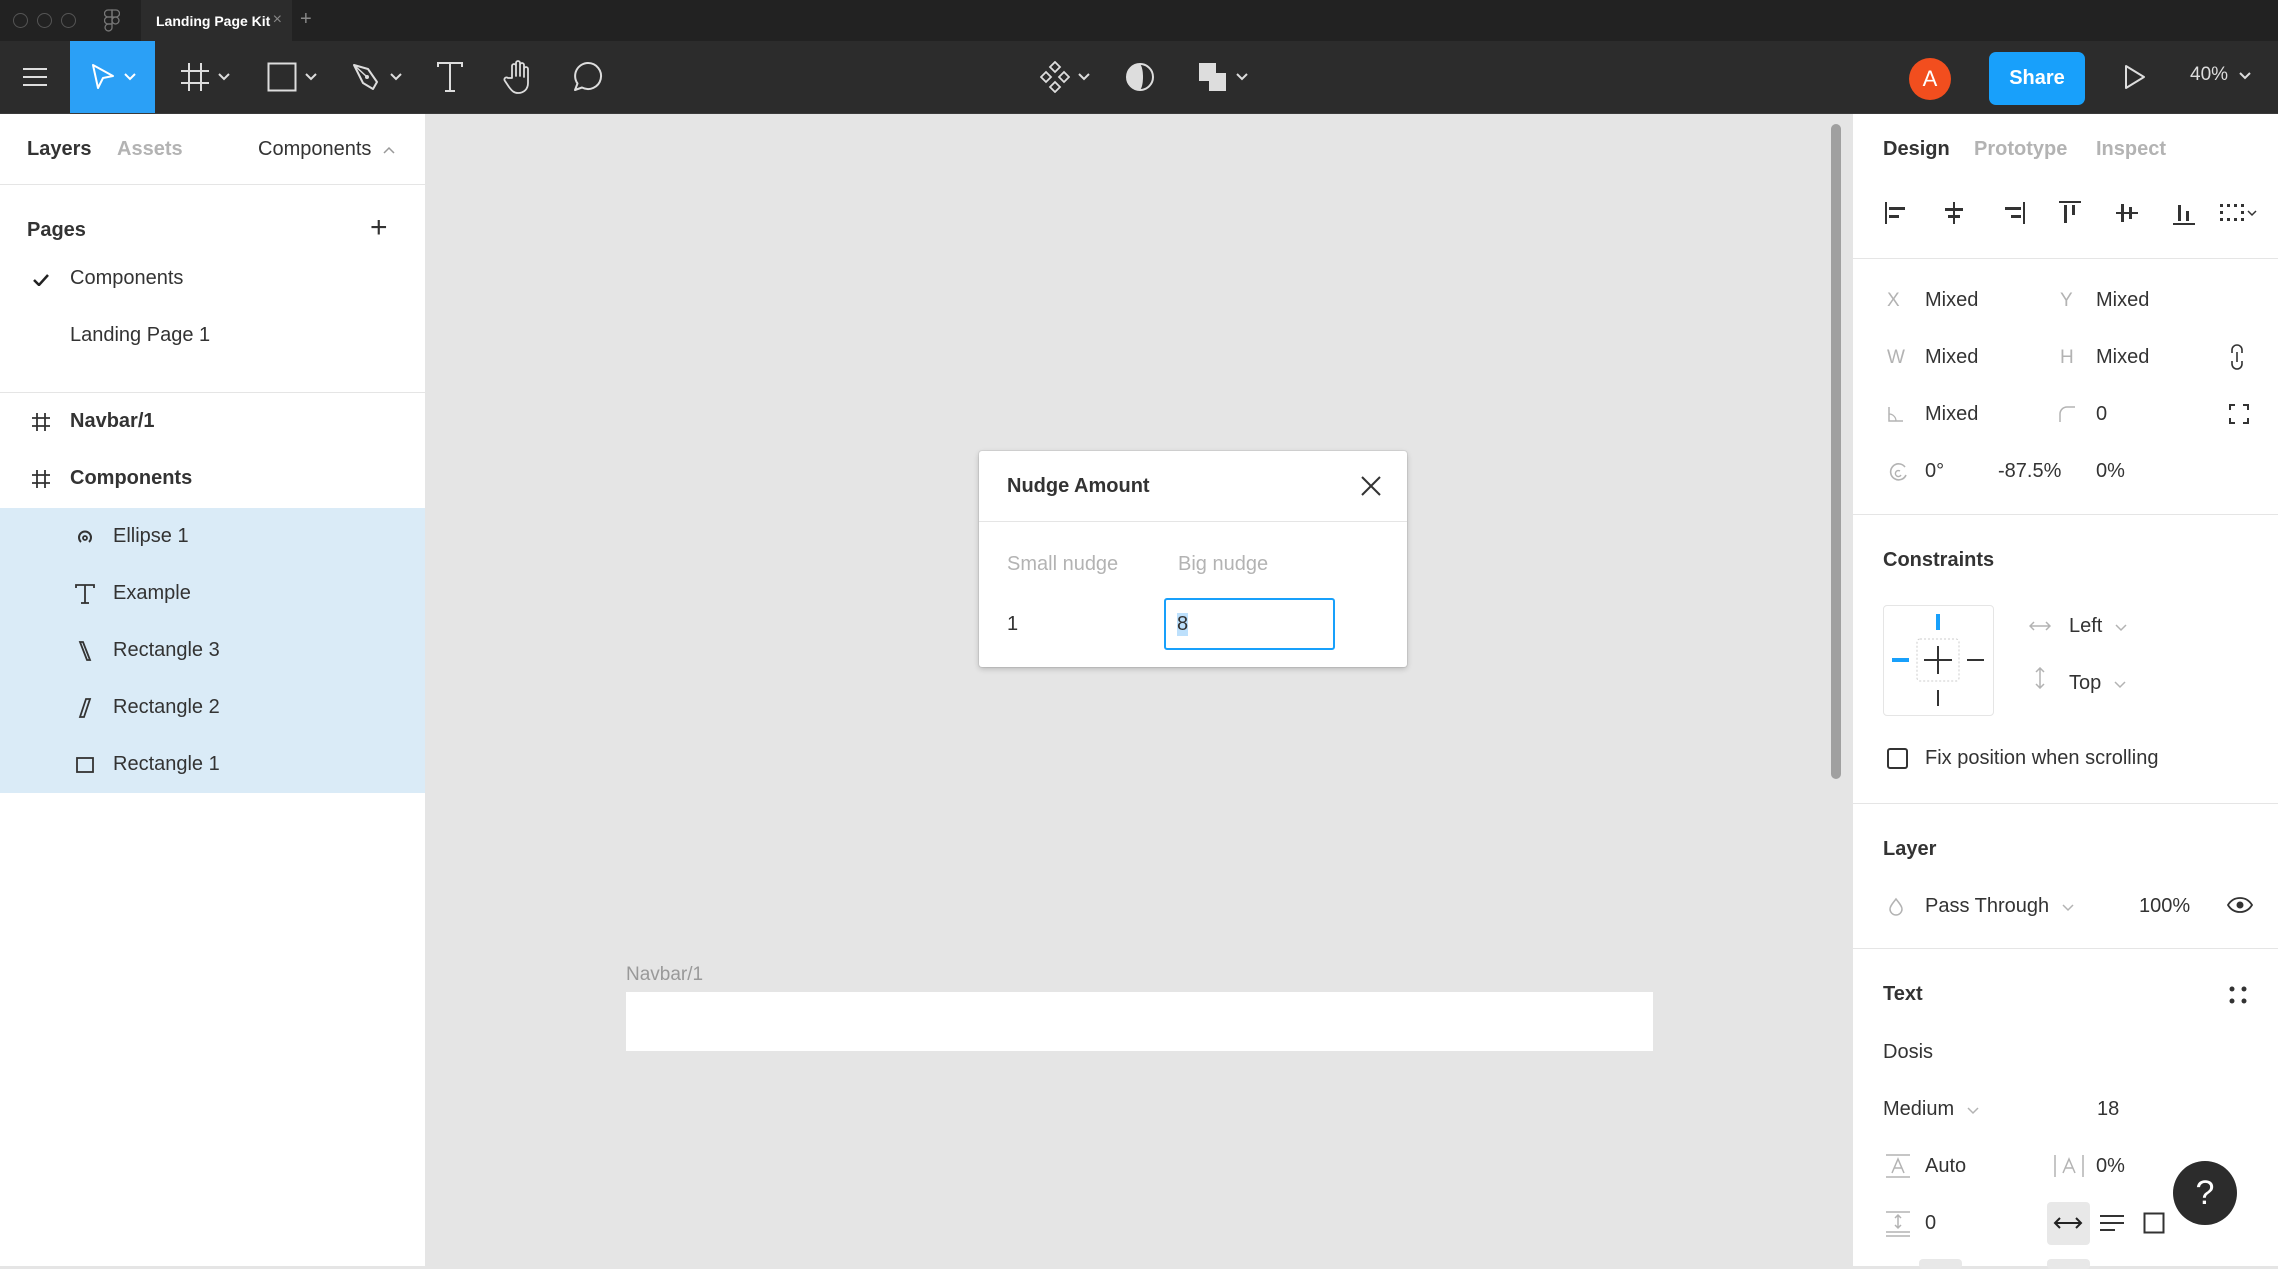 The width and height of the screenshot is (2278, 1269). What do you see at coordinates (1012, 624) in the screenshot?
I see `small-nudge-input: 1` at bounding box center [1012, 624].